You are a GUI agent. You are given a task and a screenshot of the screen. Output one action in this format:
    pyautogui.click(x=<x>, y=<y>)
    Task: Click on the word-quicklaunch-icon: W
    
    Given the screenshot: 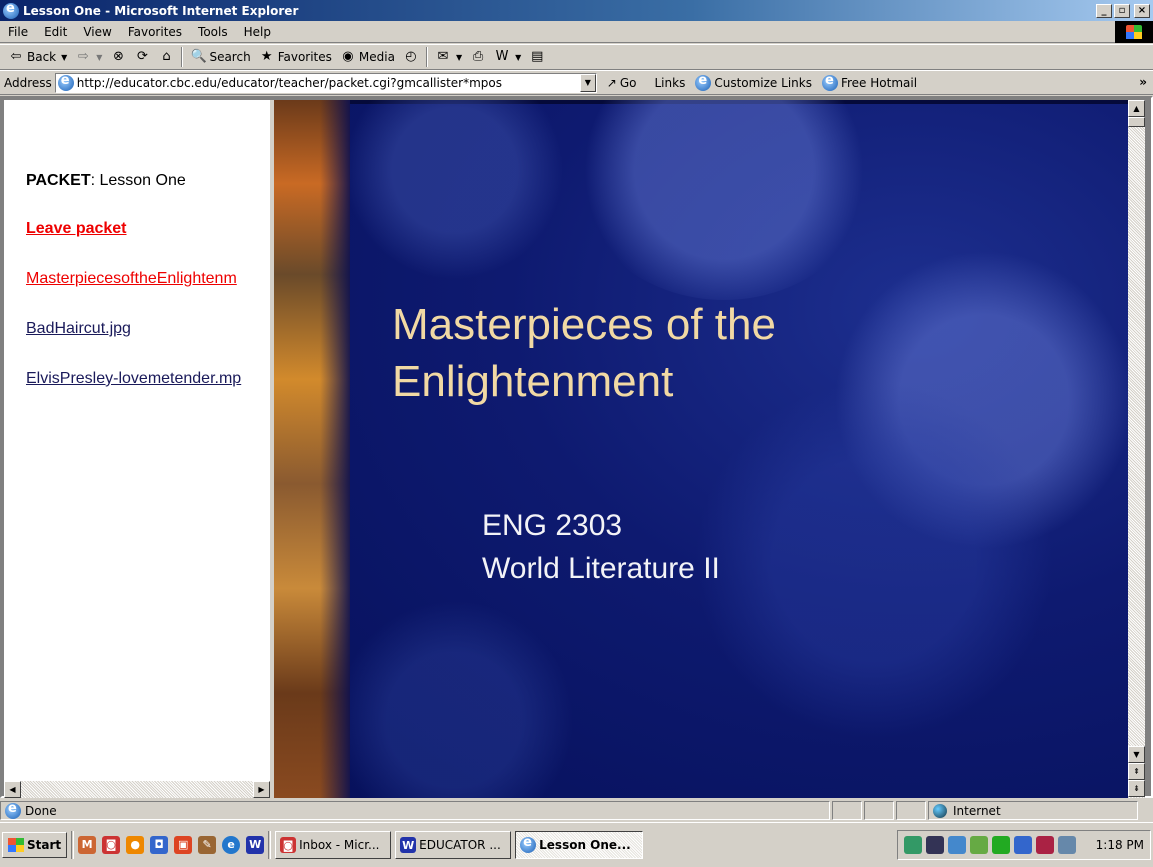 What is the action you would take?
    pyautogui.click(x=255, y=845)
    